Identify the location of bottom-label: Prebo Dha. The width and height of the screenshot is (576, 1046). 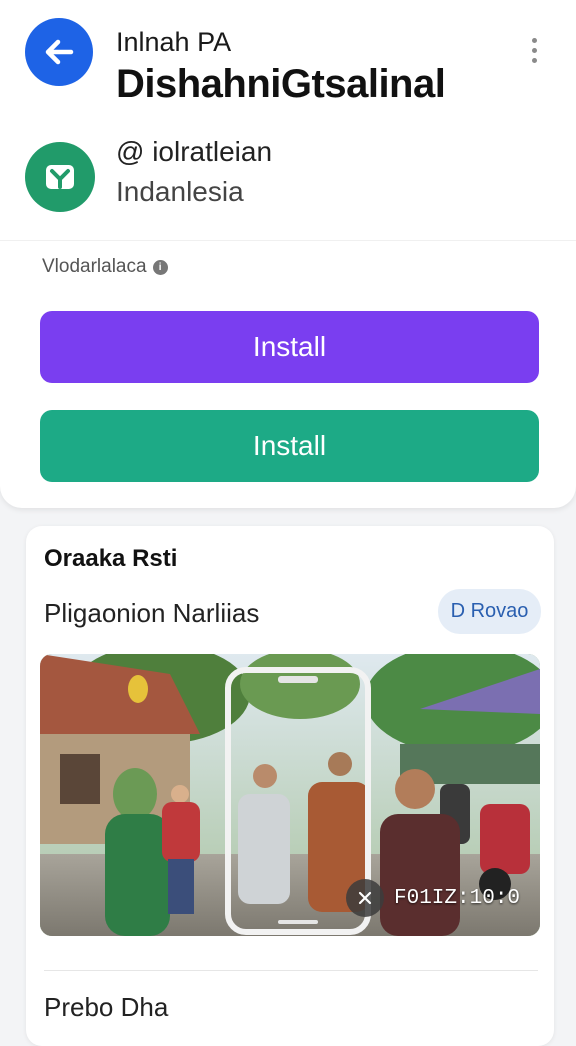
(106, 1007).